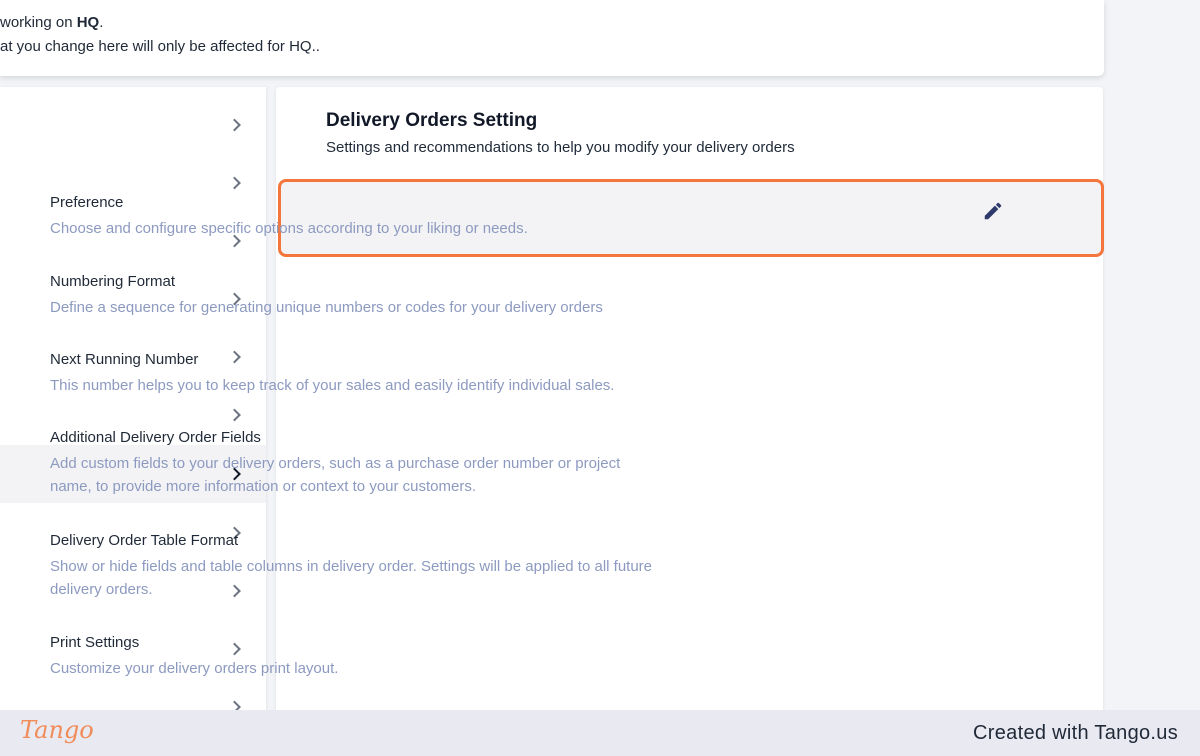 The height and width of the screenshot is (756, 1200). I want to click on tango-credit: Created with Tango.us, so click(1075, 733).